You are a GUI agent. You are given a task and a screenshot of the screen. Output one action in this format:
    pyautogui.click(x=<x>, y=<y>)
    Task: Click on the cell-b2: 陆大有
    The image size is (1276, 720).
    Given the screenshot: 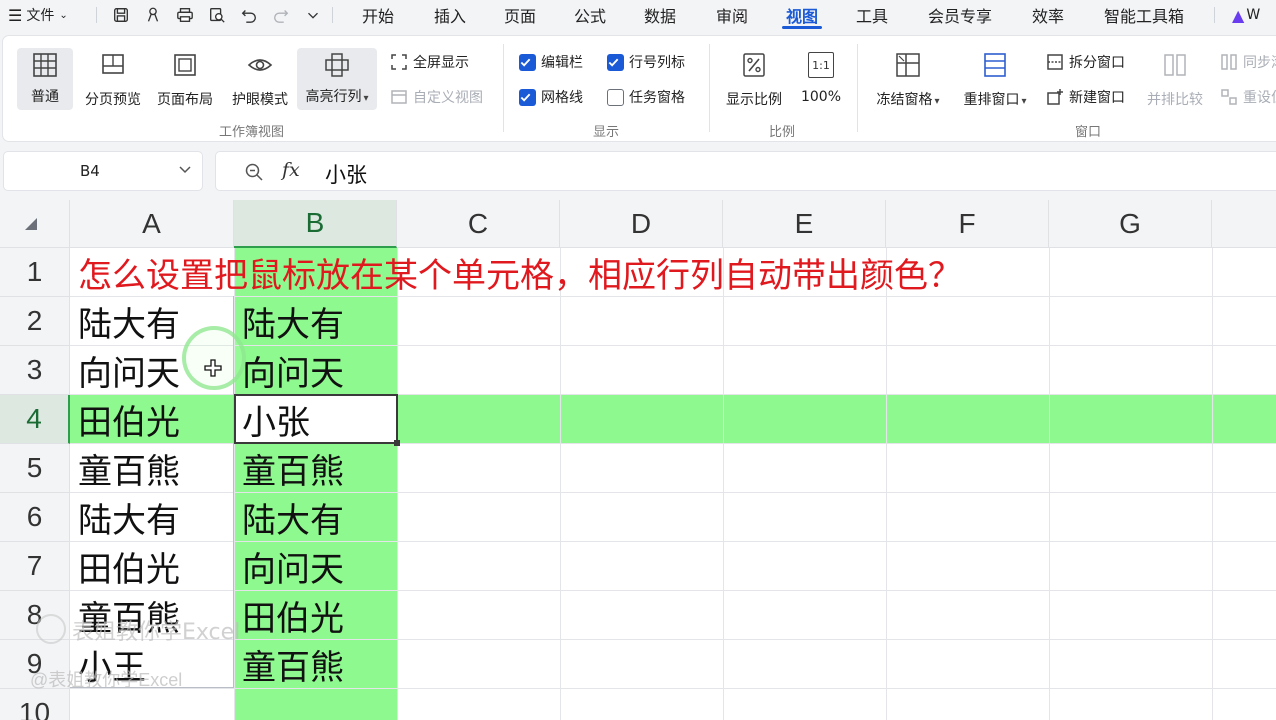 What is the action you would take?
    pyautogui.click(x=315, y=321)
    